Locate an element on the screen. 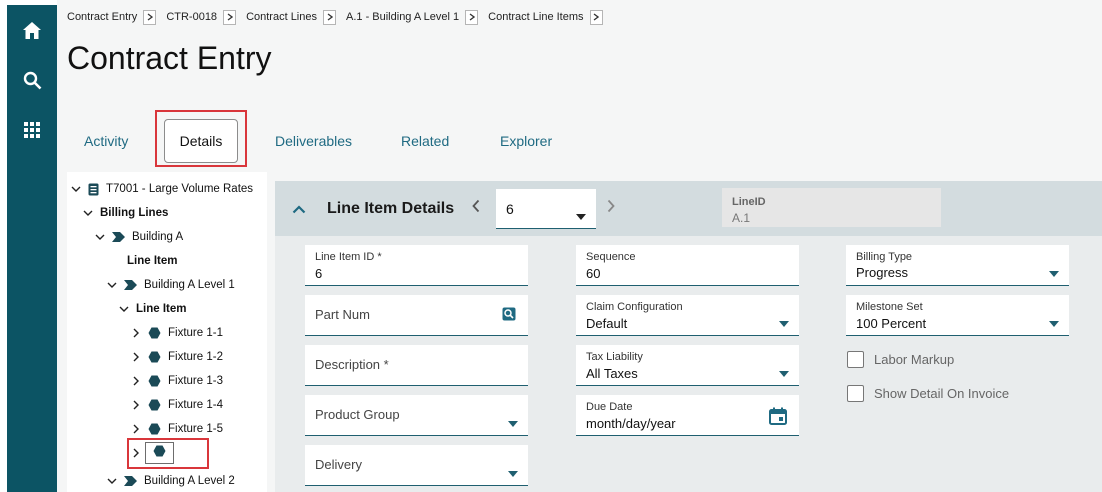 The height and width of the screenshot is (492, 1102). show-detail-on-invoice-checkbox: Show Detail On Invoice is located at coordinates (928, 393).